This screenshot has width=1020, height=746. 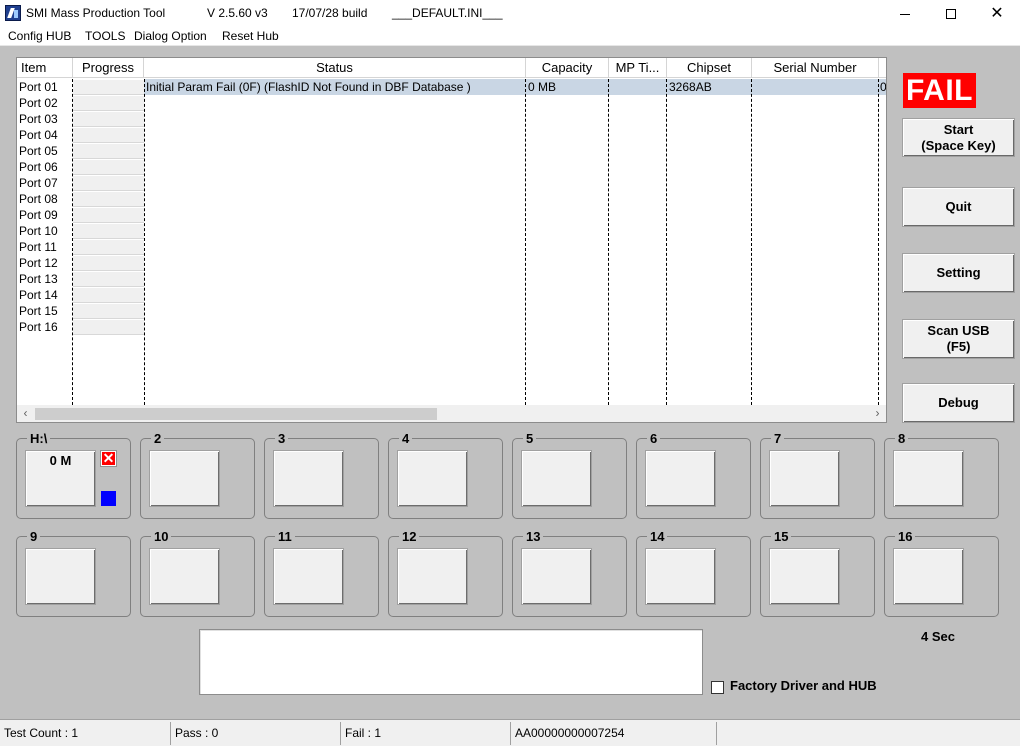 I want to click on port-label: Port 05, so click(x=38, y=151).